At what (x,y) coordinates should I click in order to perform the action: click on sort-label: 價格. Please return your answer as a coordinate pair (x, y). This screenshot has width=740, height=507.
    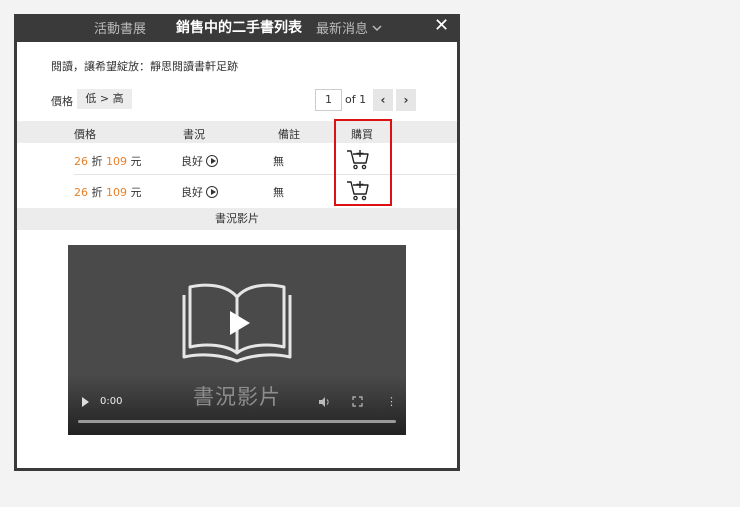
    Looking at the image, I should click on (62, 101).